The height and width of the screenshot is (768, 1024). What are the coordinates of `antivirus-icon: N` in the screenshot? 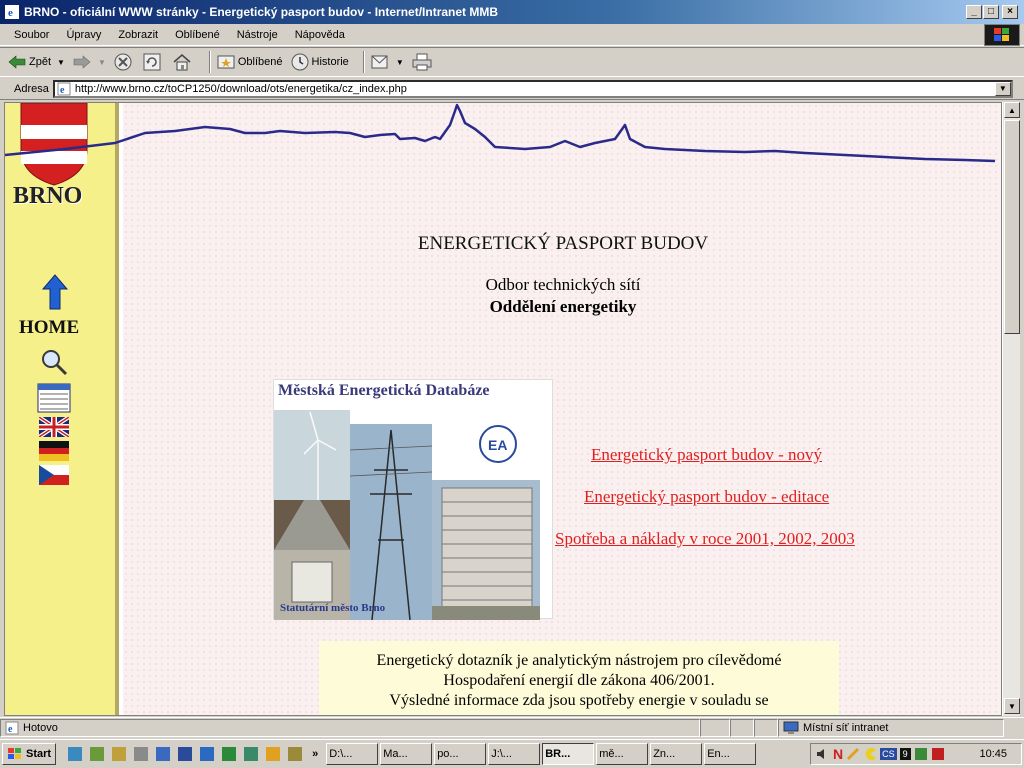 It's located at (838, 754).